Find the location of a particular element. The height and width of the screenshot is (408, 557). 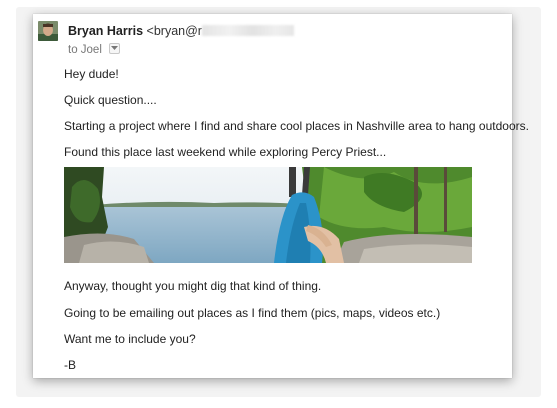

sender-name: Bryan Harris is located at coordinates (106, 31).